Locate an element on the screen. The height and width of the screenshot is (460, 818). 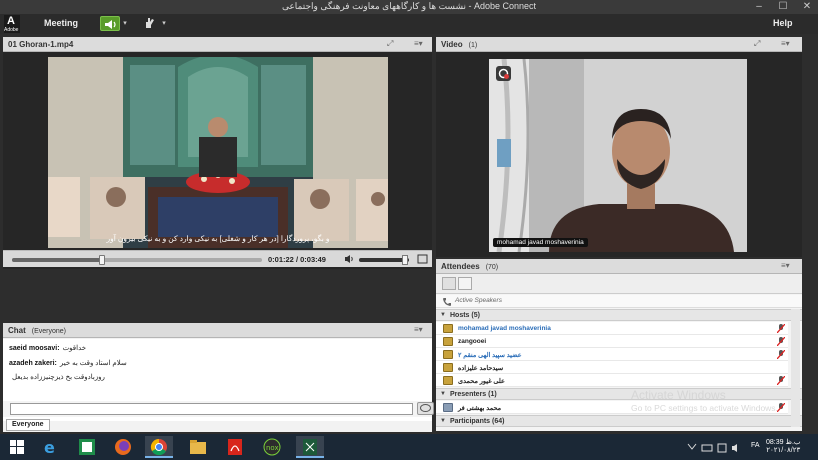
start-button is located at coordinates (17, 447).